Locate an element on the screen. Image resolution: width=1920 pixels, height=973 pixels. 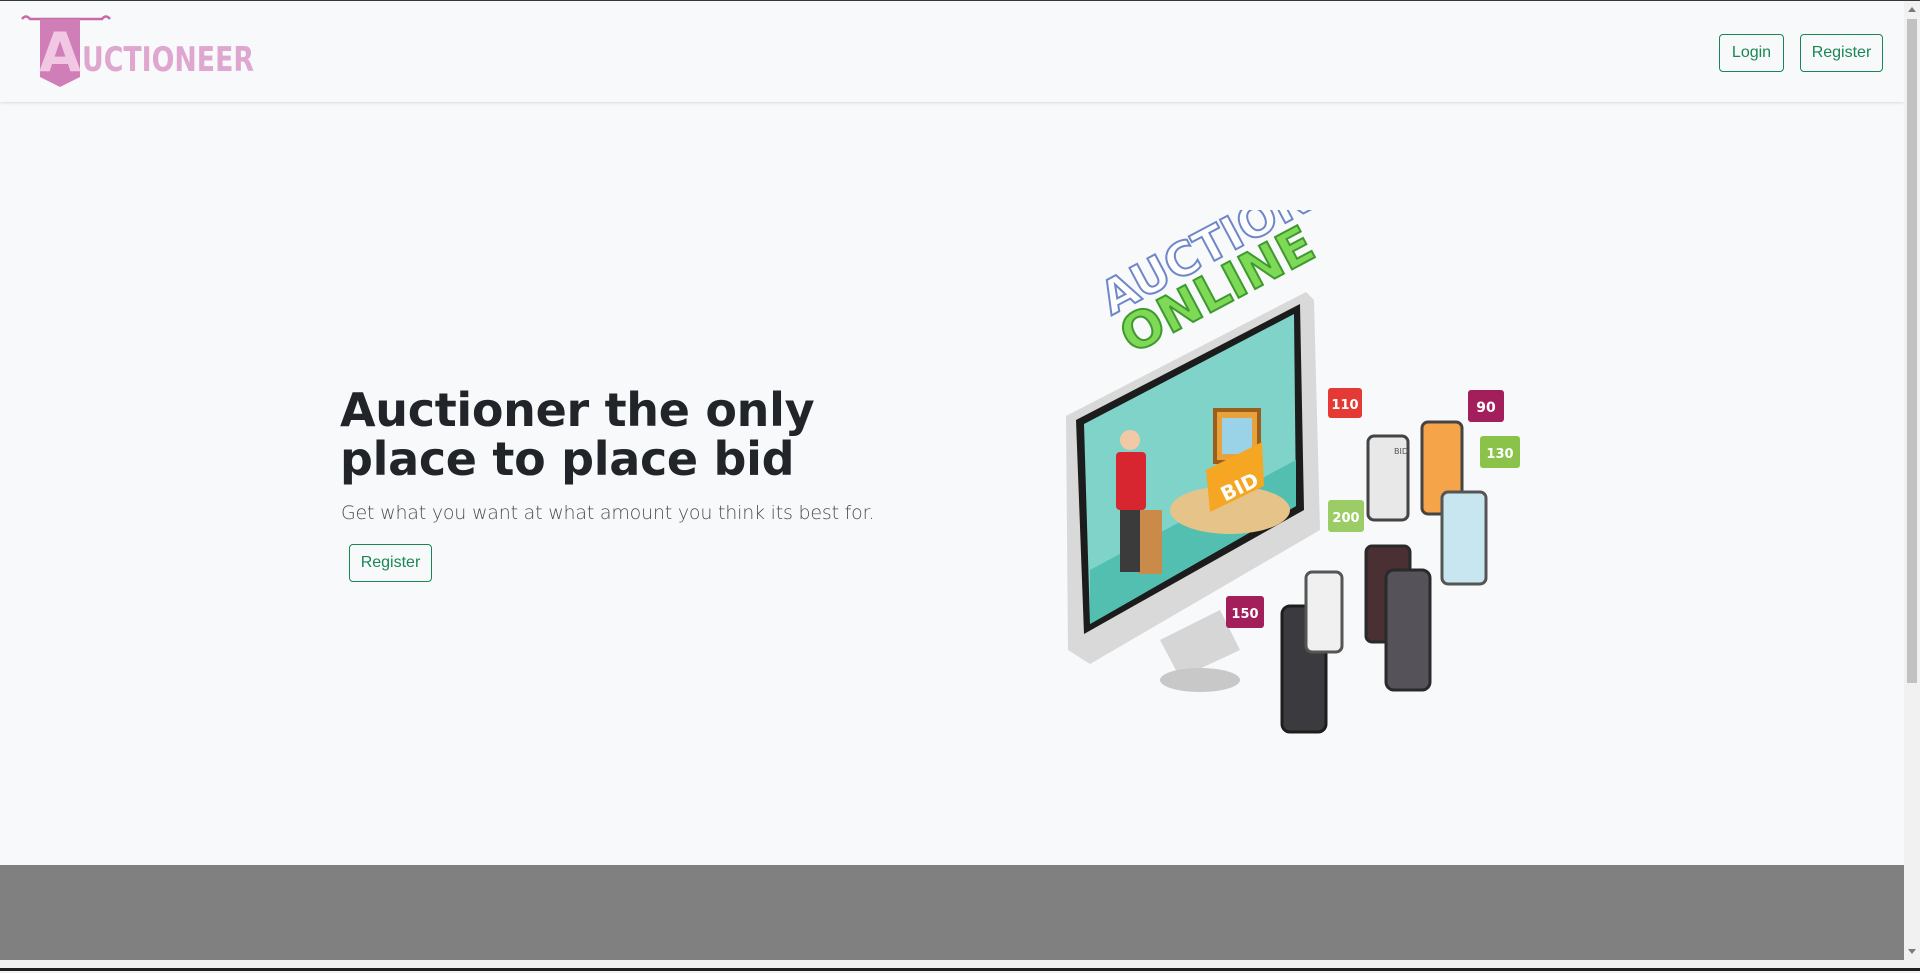
bid-bubble-90: 90 is located at coordinates (1486, 406).